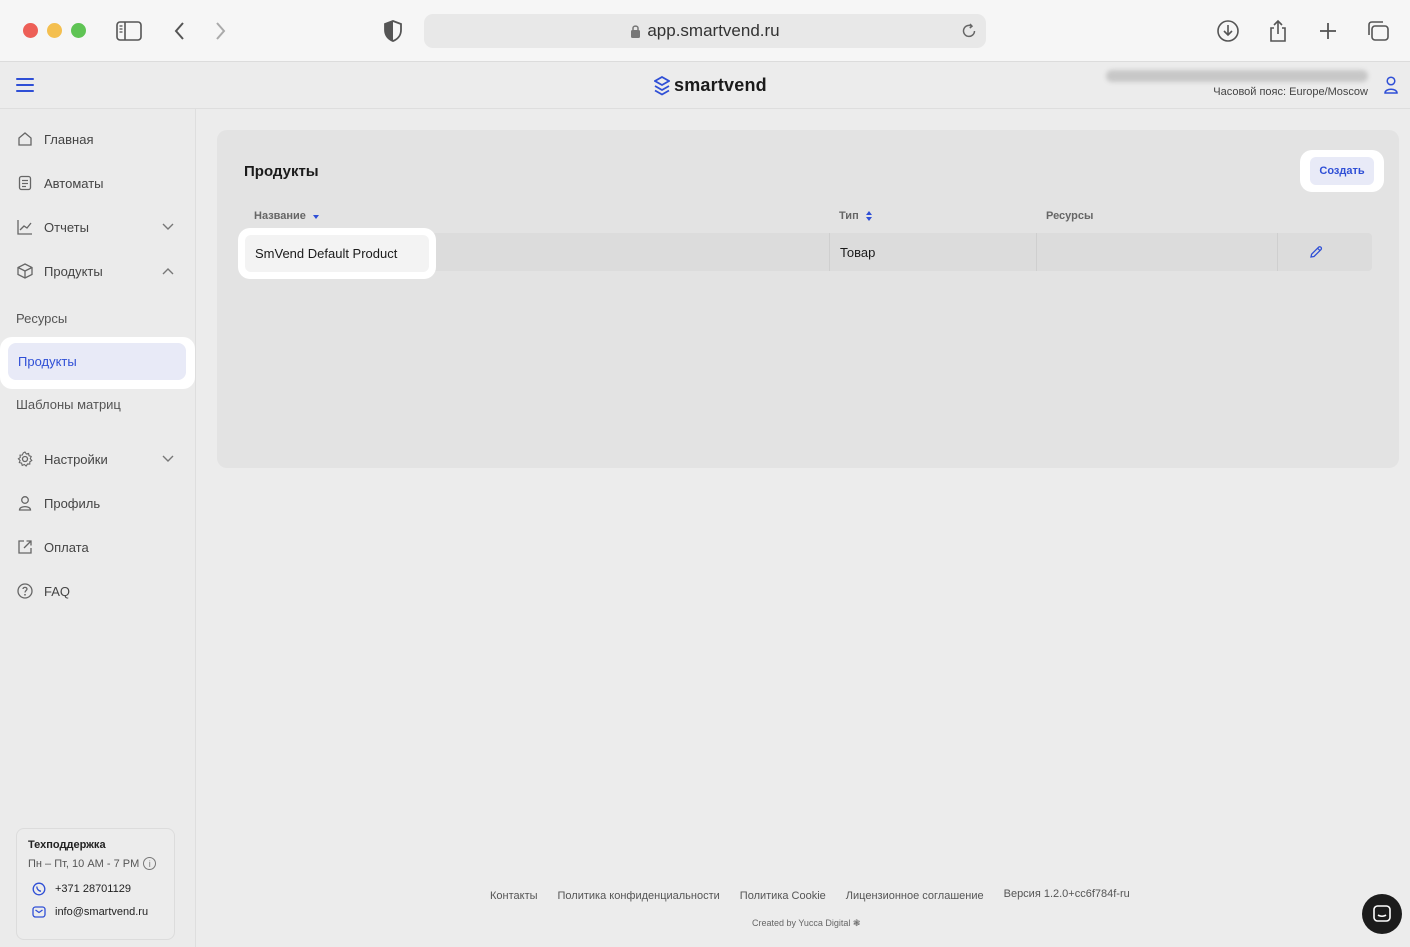  I want to click on sidebar-item-profile: Профиль, so click(58, 503).